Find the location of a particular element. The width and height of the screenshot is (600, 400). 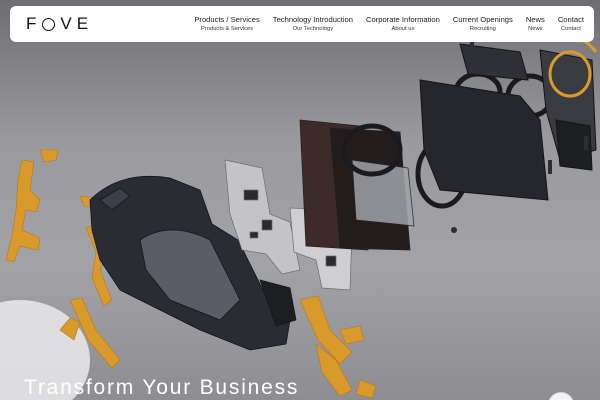

nav-sublabel: About us is located at coordinates (403, 28).